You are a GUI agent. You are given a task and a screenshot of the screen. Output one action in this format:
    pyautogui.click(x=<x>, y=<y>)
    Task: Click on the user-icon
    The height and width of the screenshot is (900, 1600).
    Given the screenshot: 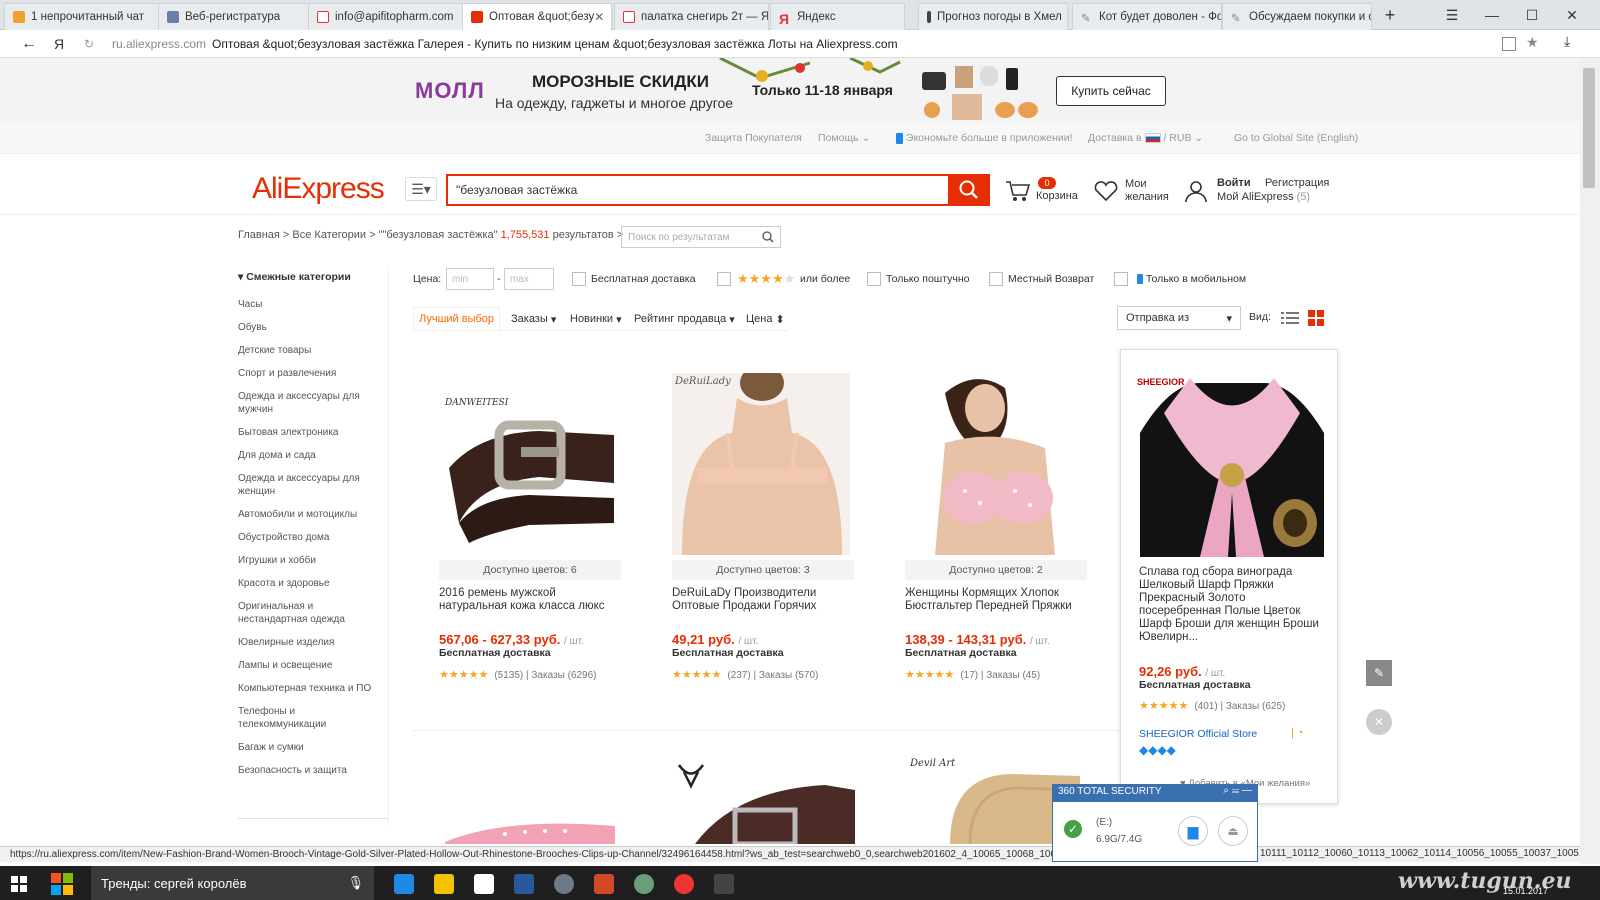 What is the action you would take?
    pyautogui.click(x=1196, y=191)
    